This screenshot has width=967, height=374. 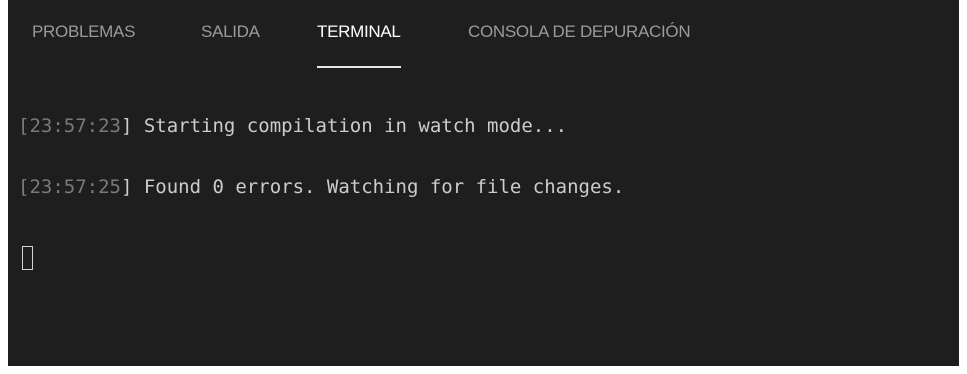 I want to click on tab-terminal: TERMINAL, so click(x=359, y=45).